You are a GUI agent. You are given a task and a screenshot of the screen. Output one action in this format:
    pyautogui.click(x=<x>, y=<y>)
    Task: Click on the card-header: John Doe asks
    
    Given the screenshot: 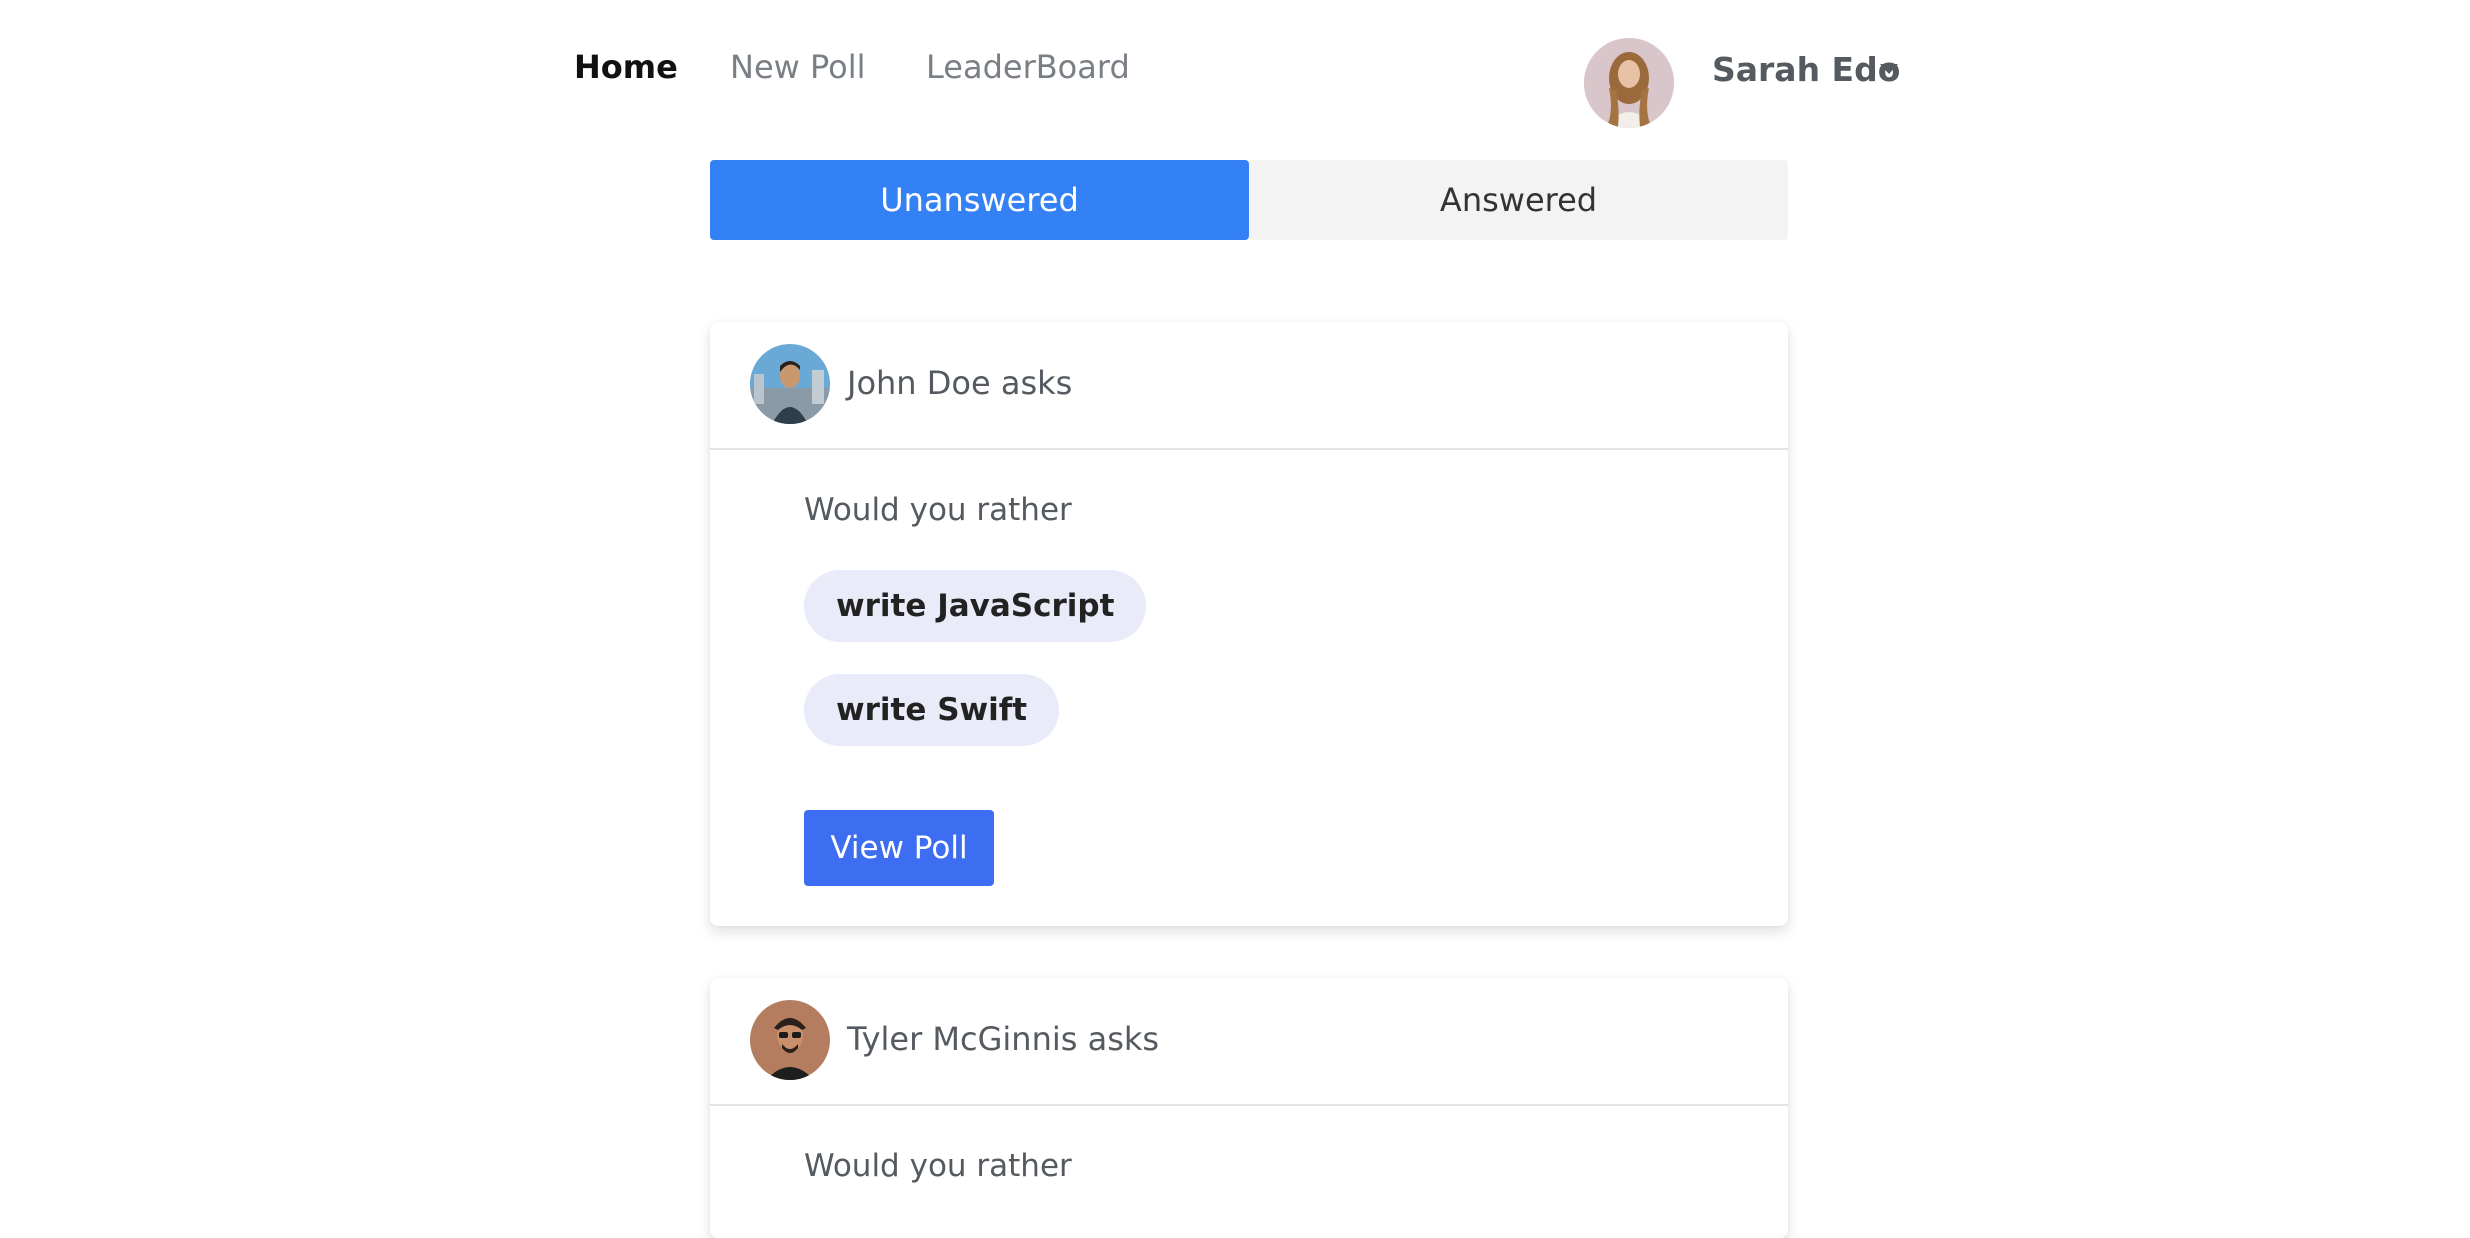 What is the action you would take?
    pyautogui.click(x=1249, y=386)
    